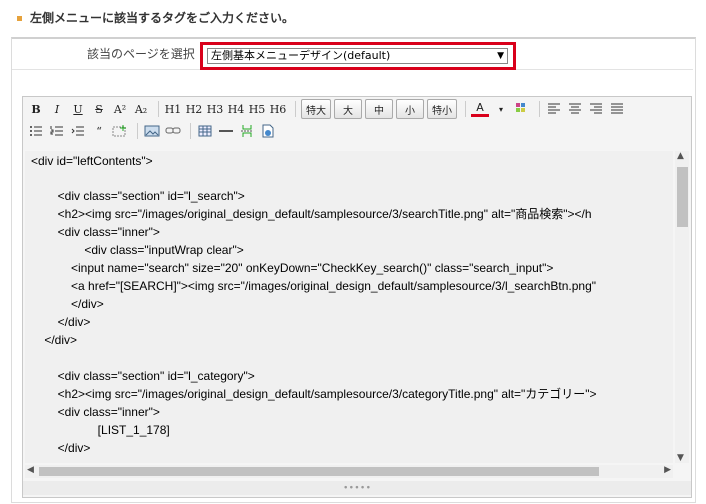  What do you see at coordinates (99, 131) in the screenshot?
I see `blockquote-button: “` at bounding box center [99, 131].